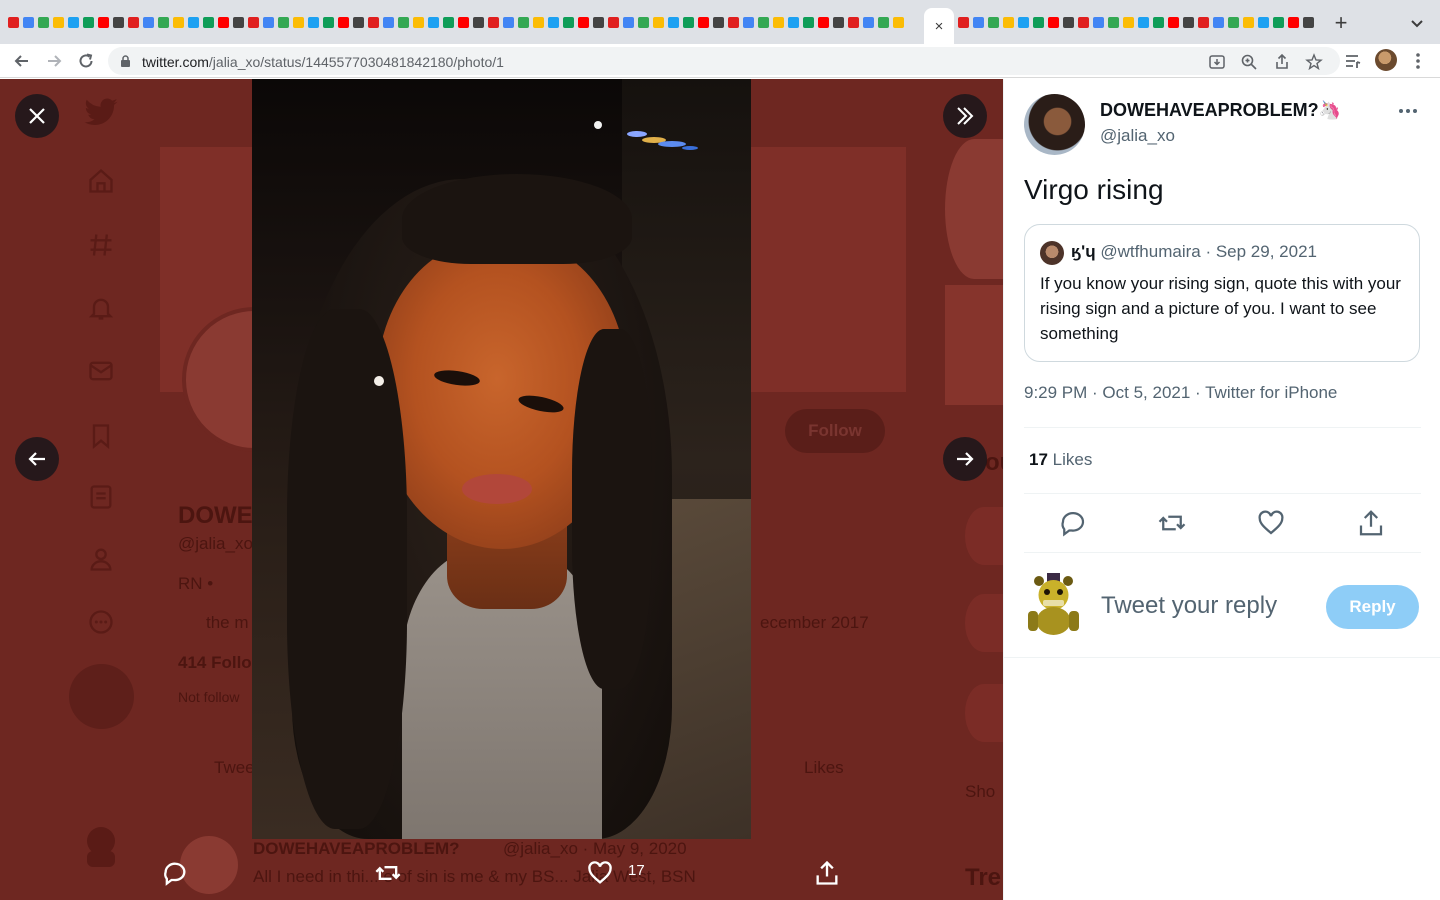  Describe the element at coordinates (86, 61) in the screenshot. I see `reload-icon` at that location.